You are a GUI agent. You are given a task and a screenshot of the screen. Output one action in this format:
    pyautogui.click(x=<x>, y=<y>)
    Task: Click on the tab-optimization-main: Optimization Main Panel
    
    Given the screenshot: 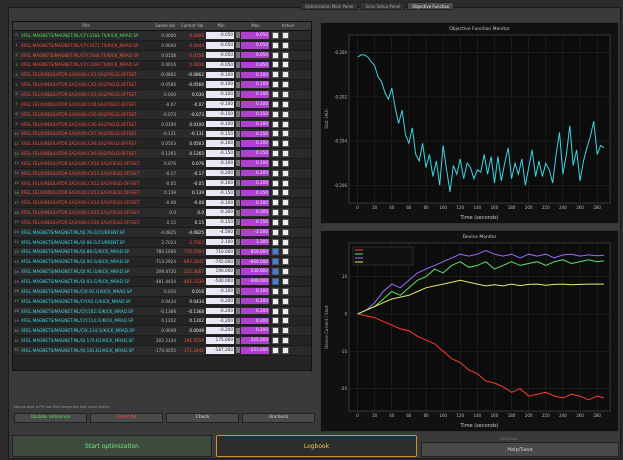 What is the action you would take?
    pyautogui.click(x=329, y=6)
    